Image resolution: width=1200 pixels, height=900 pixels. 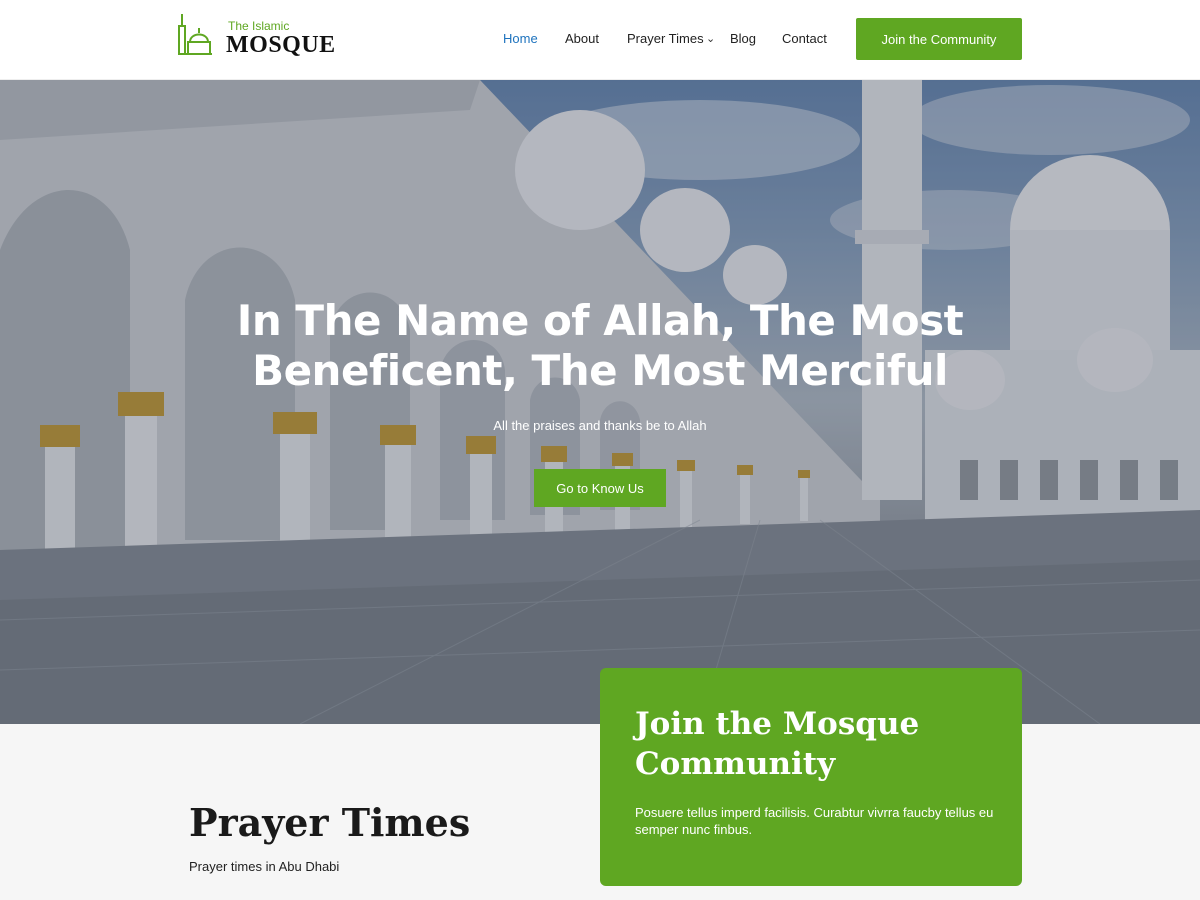 I want to click on go-to-know-us-button: Go to Know Us, so click(x=600, y=488).